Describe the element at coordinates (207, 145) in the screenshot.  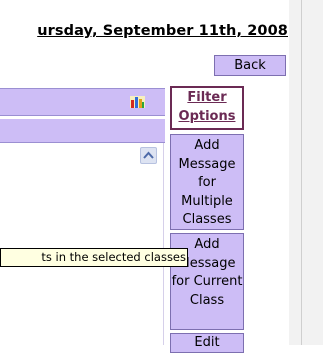
I see `button-label-line: Add` at that location.